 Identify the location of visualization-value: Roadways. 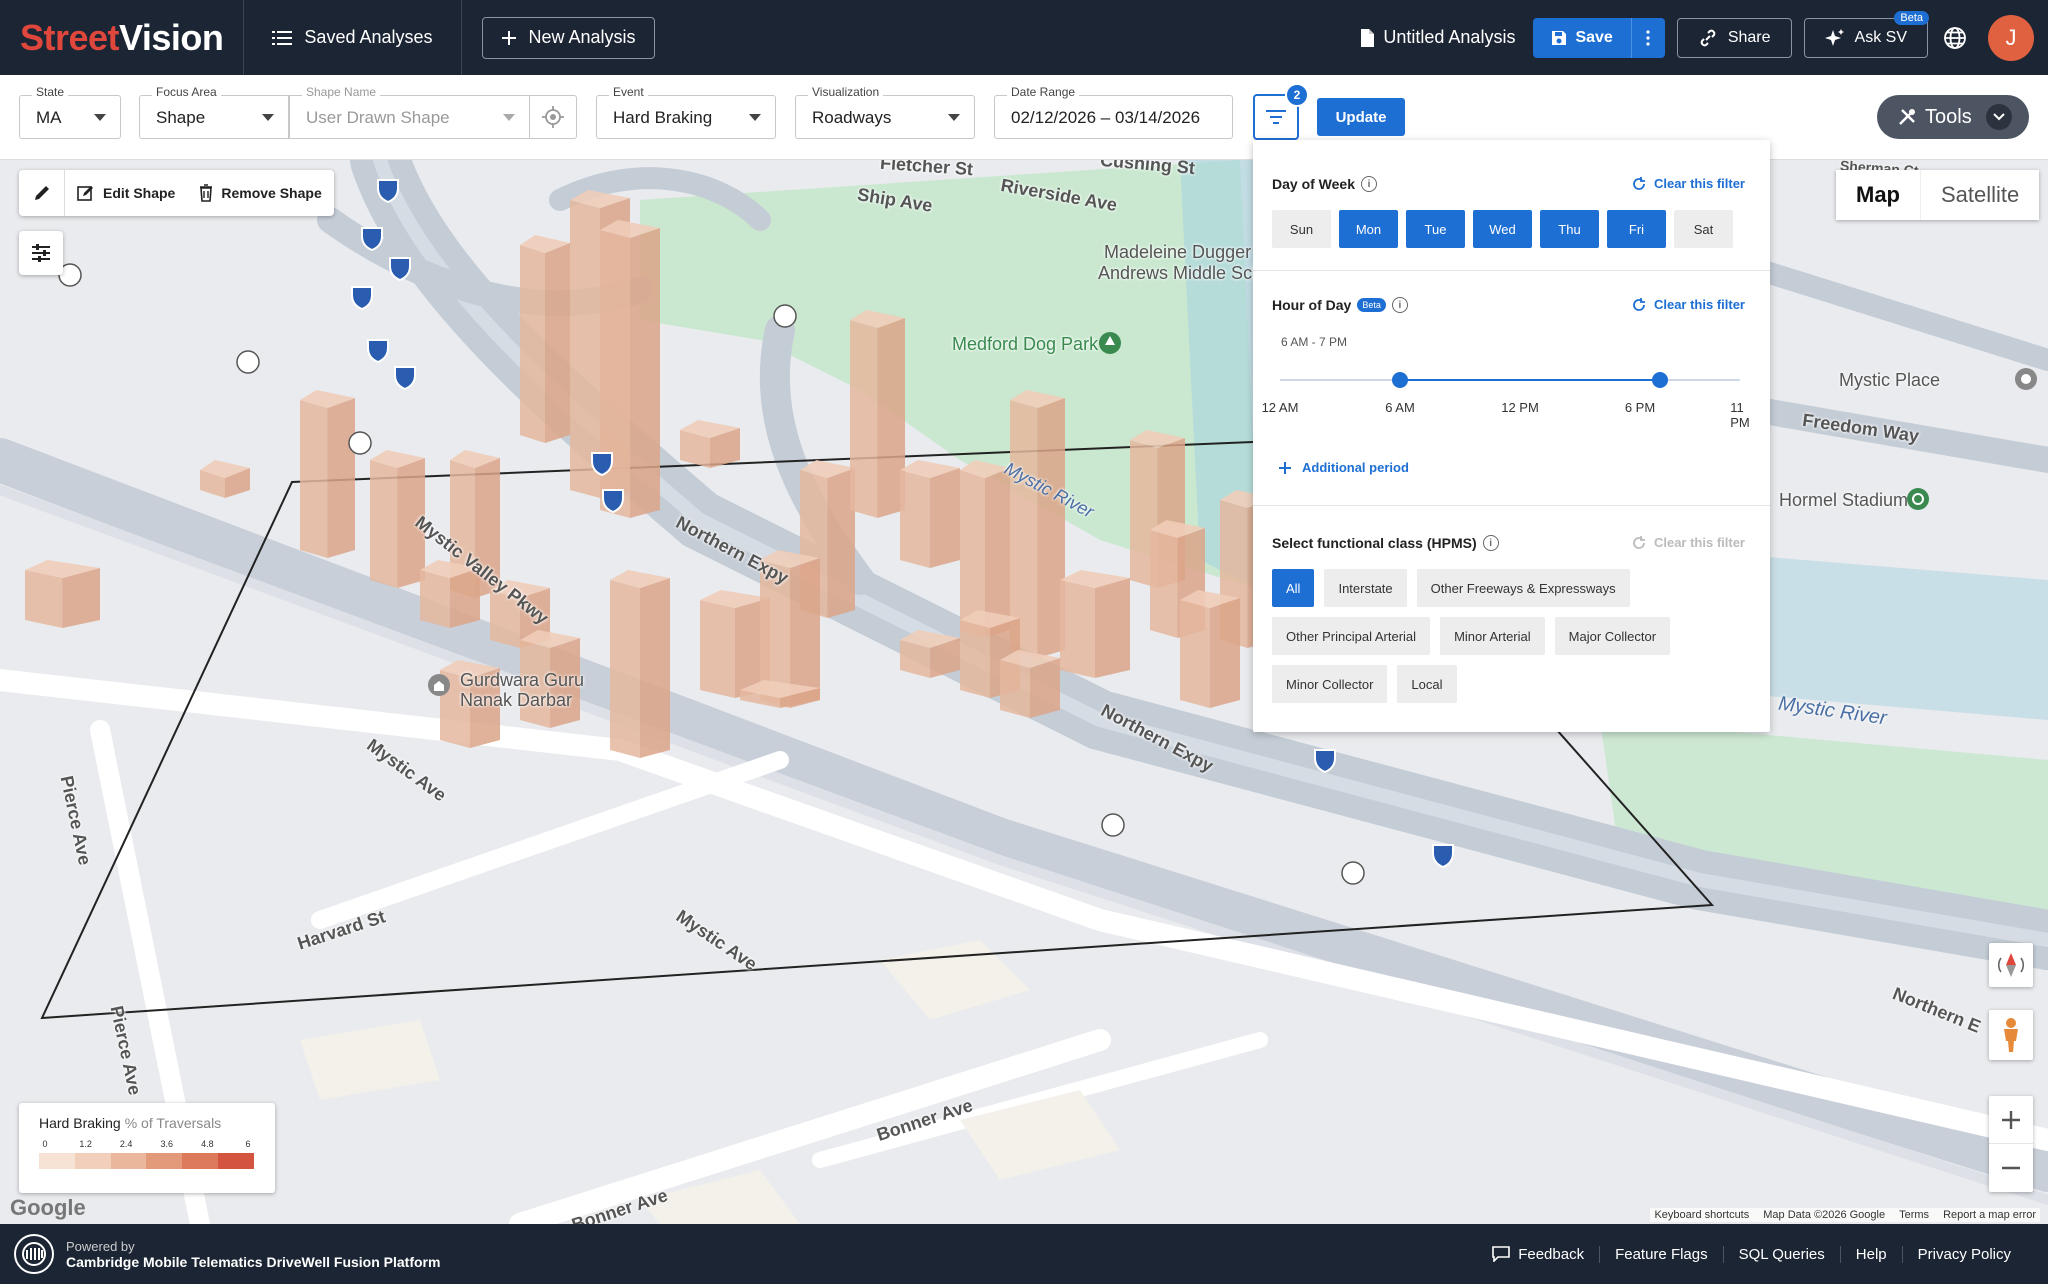
(852, 117).